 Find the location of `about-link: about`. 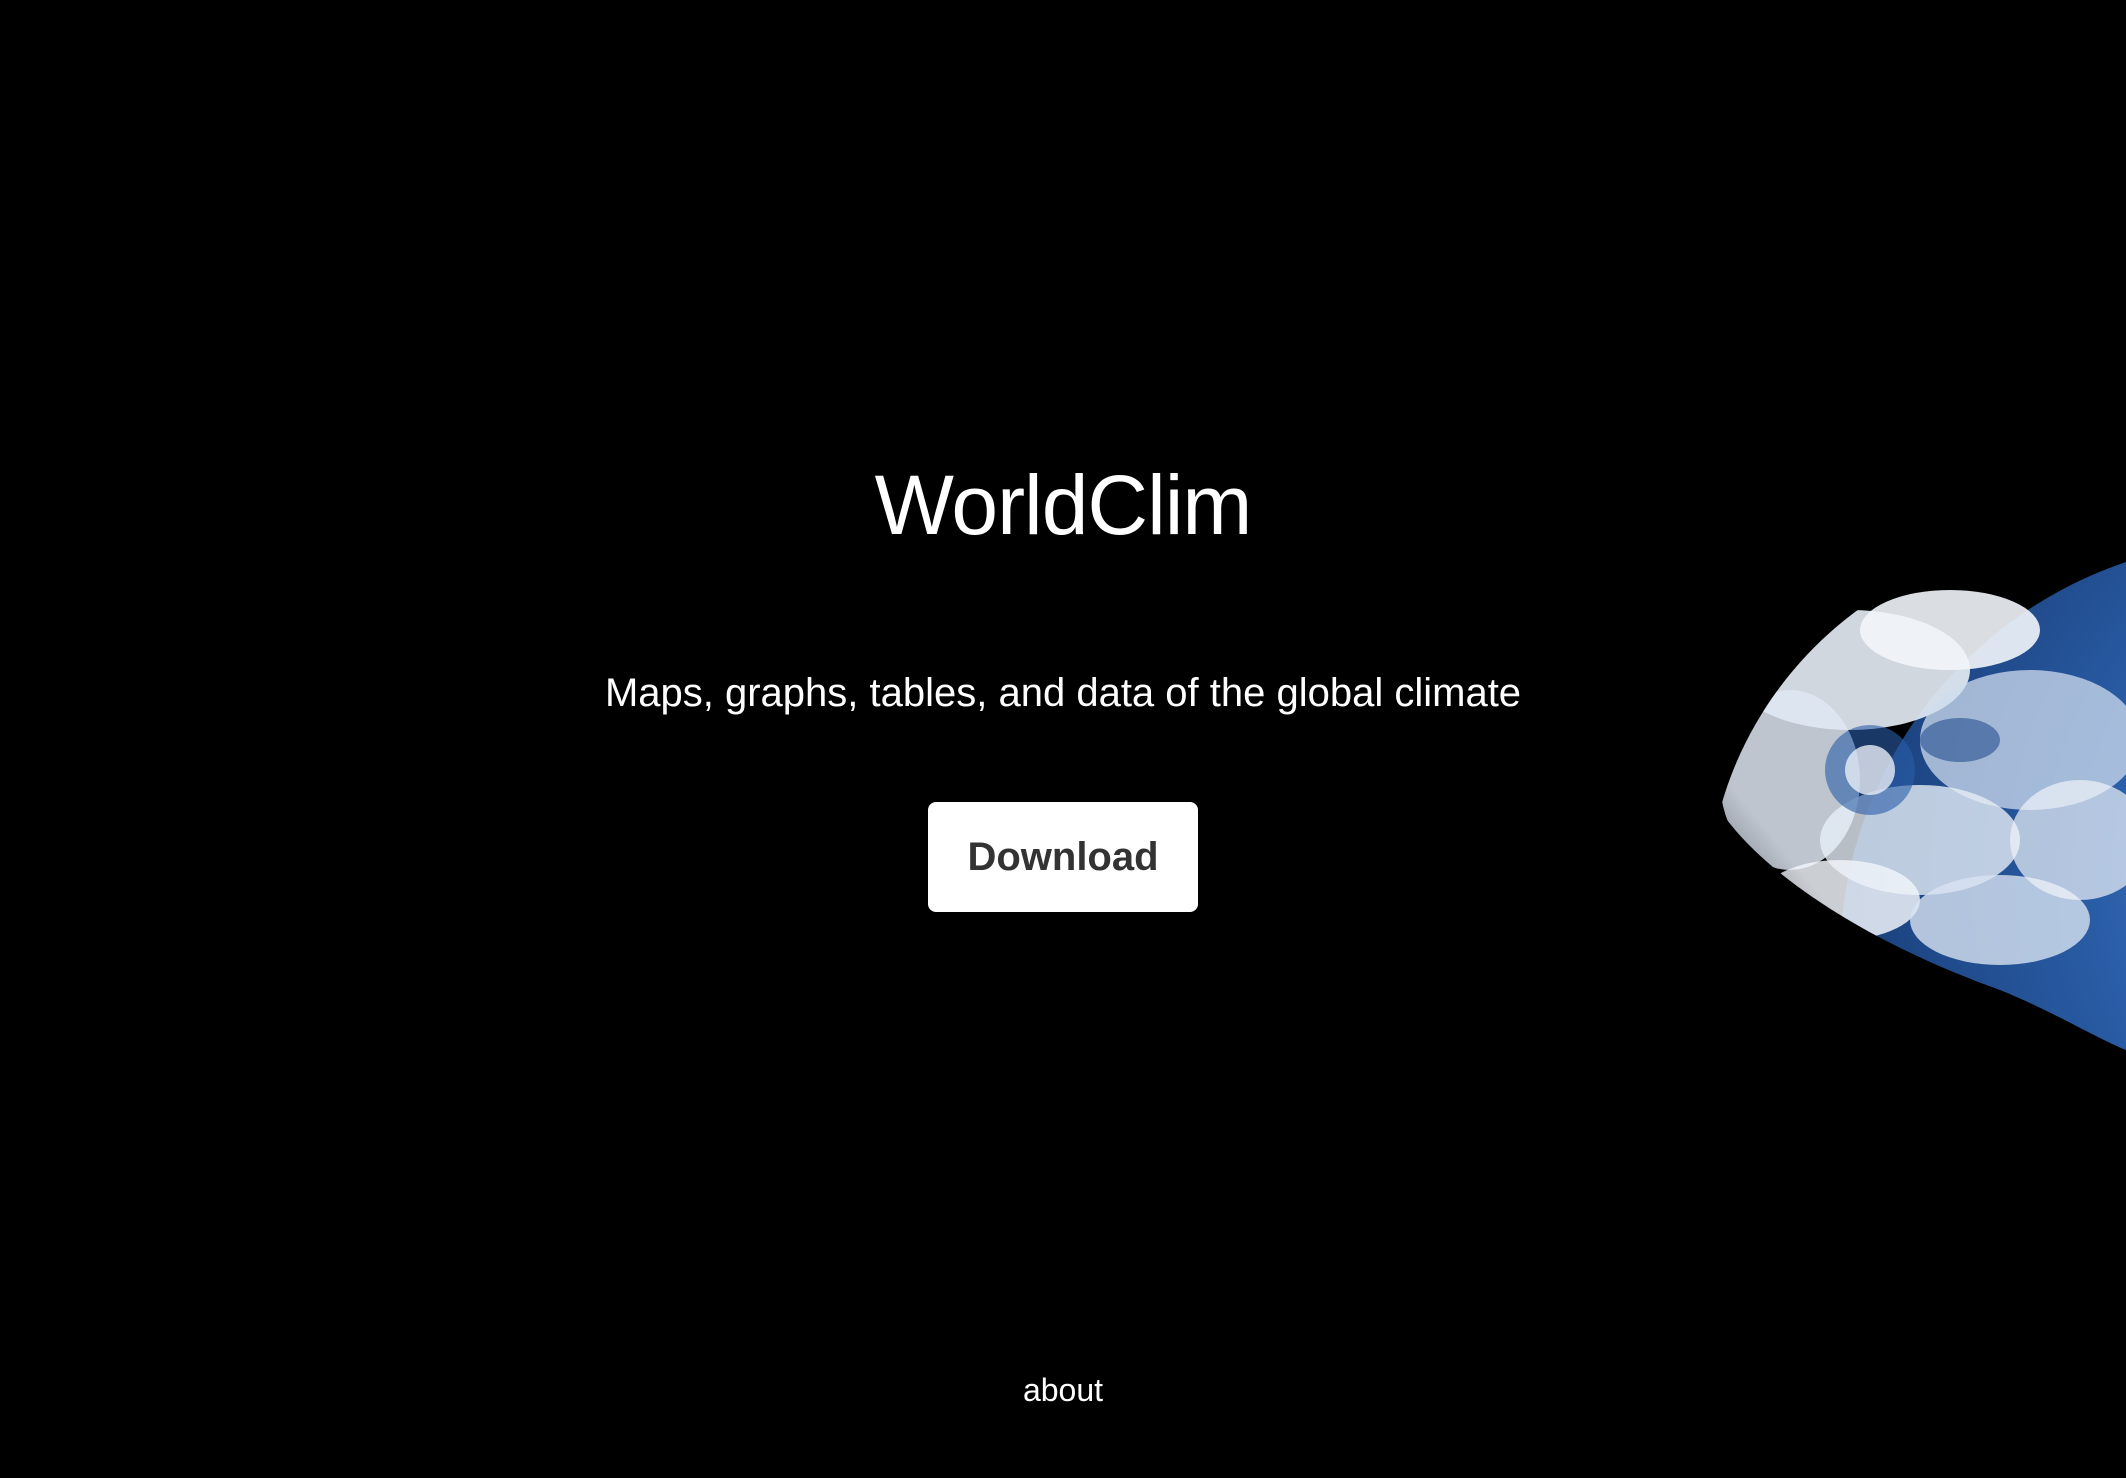

about-link: about is located at coordinates (1063, 1390).